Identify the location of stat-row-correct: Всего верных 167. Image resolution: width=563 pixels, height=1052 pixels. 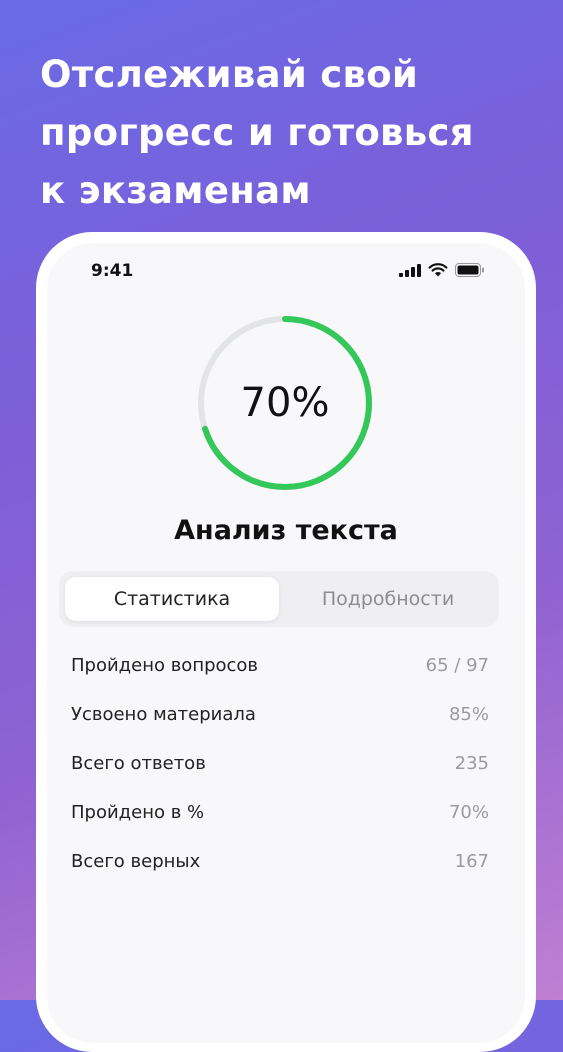
(280, 863).